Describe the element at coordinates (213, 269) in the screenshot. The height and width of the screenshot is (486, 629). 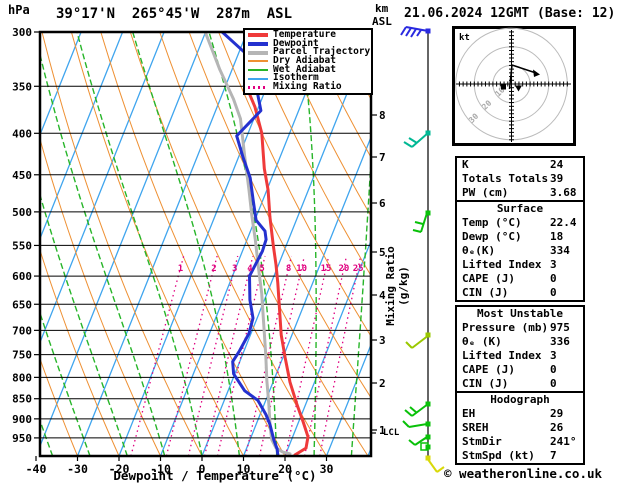
I see `svg-text: 2` at that location.